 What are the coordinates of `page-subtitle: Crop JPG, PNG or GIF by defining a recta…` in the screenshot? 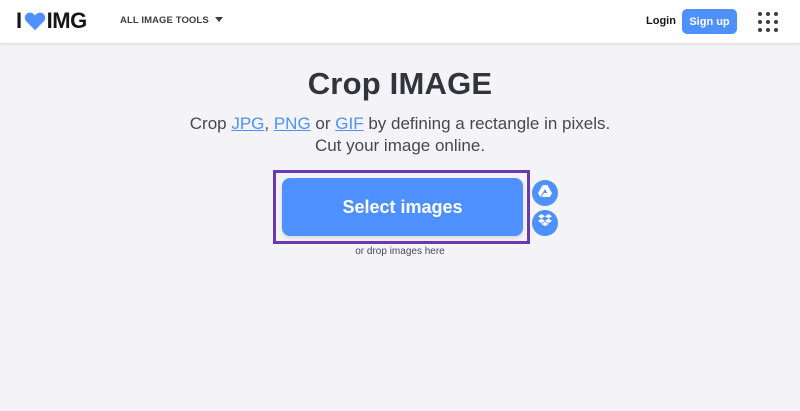 It's located at (400, 135).